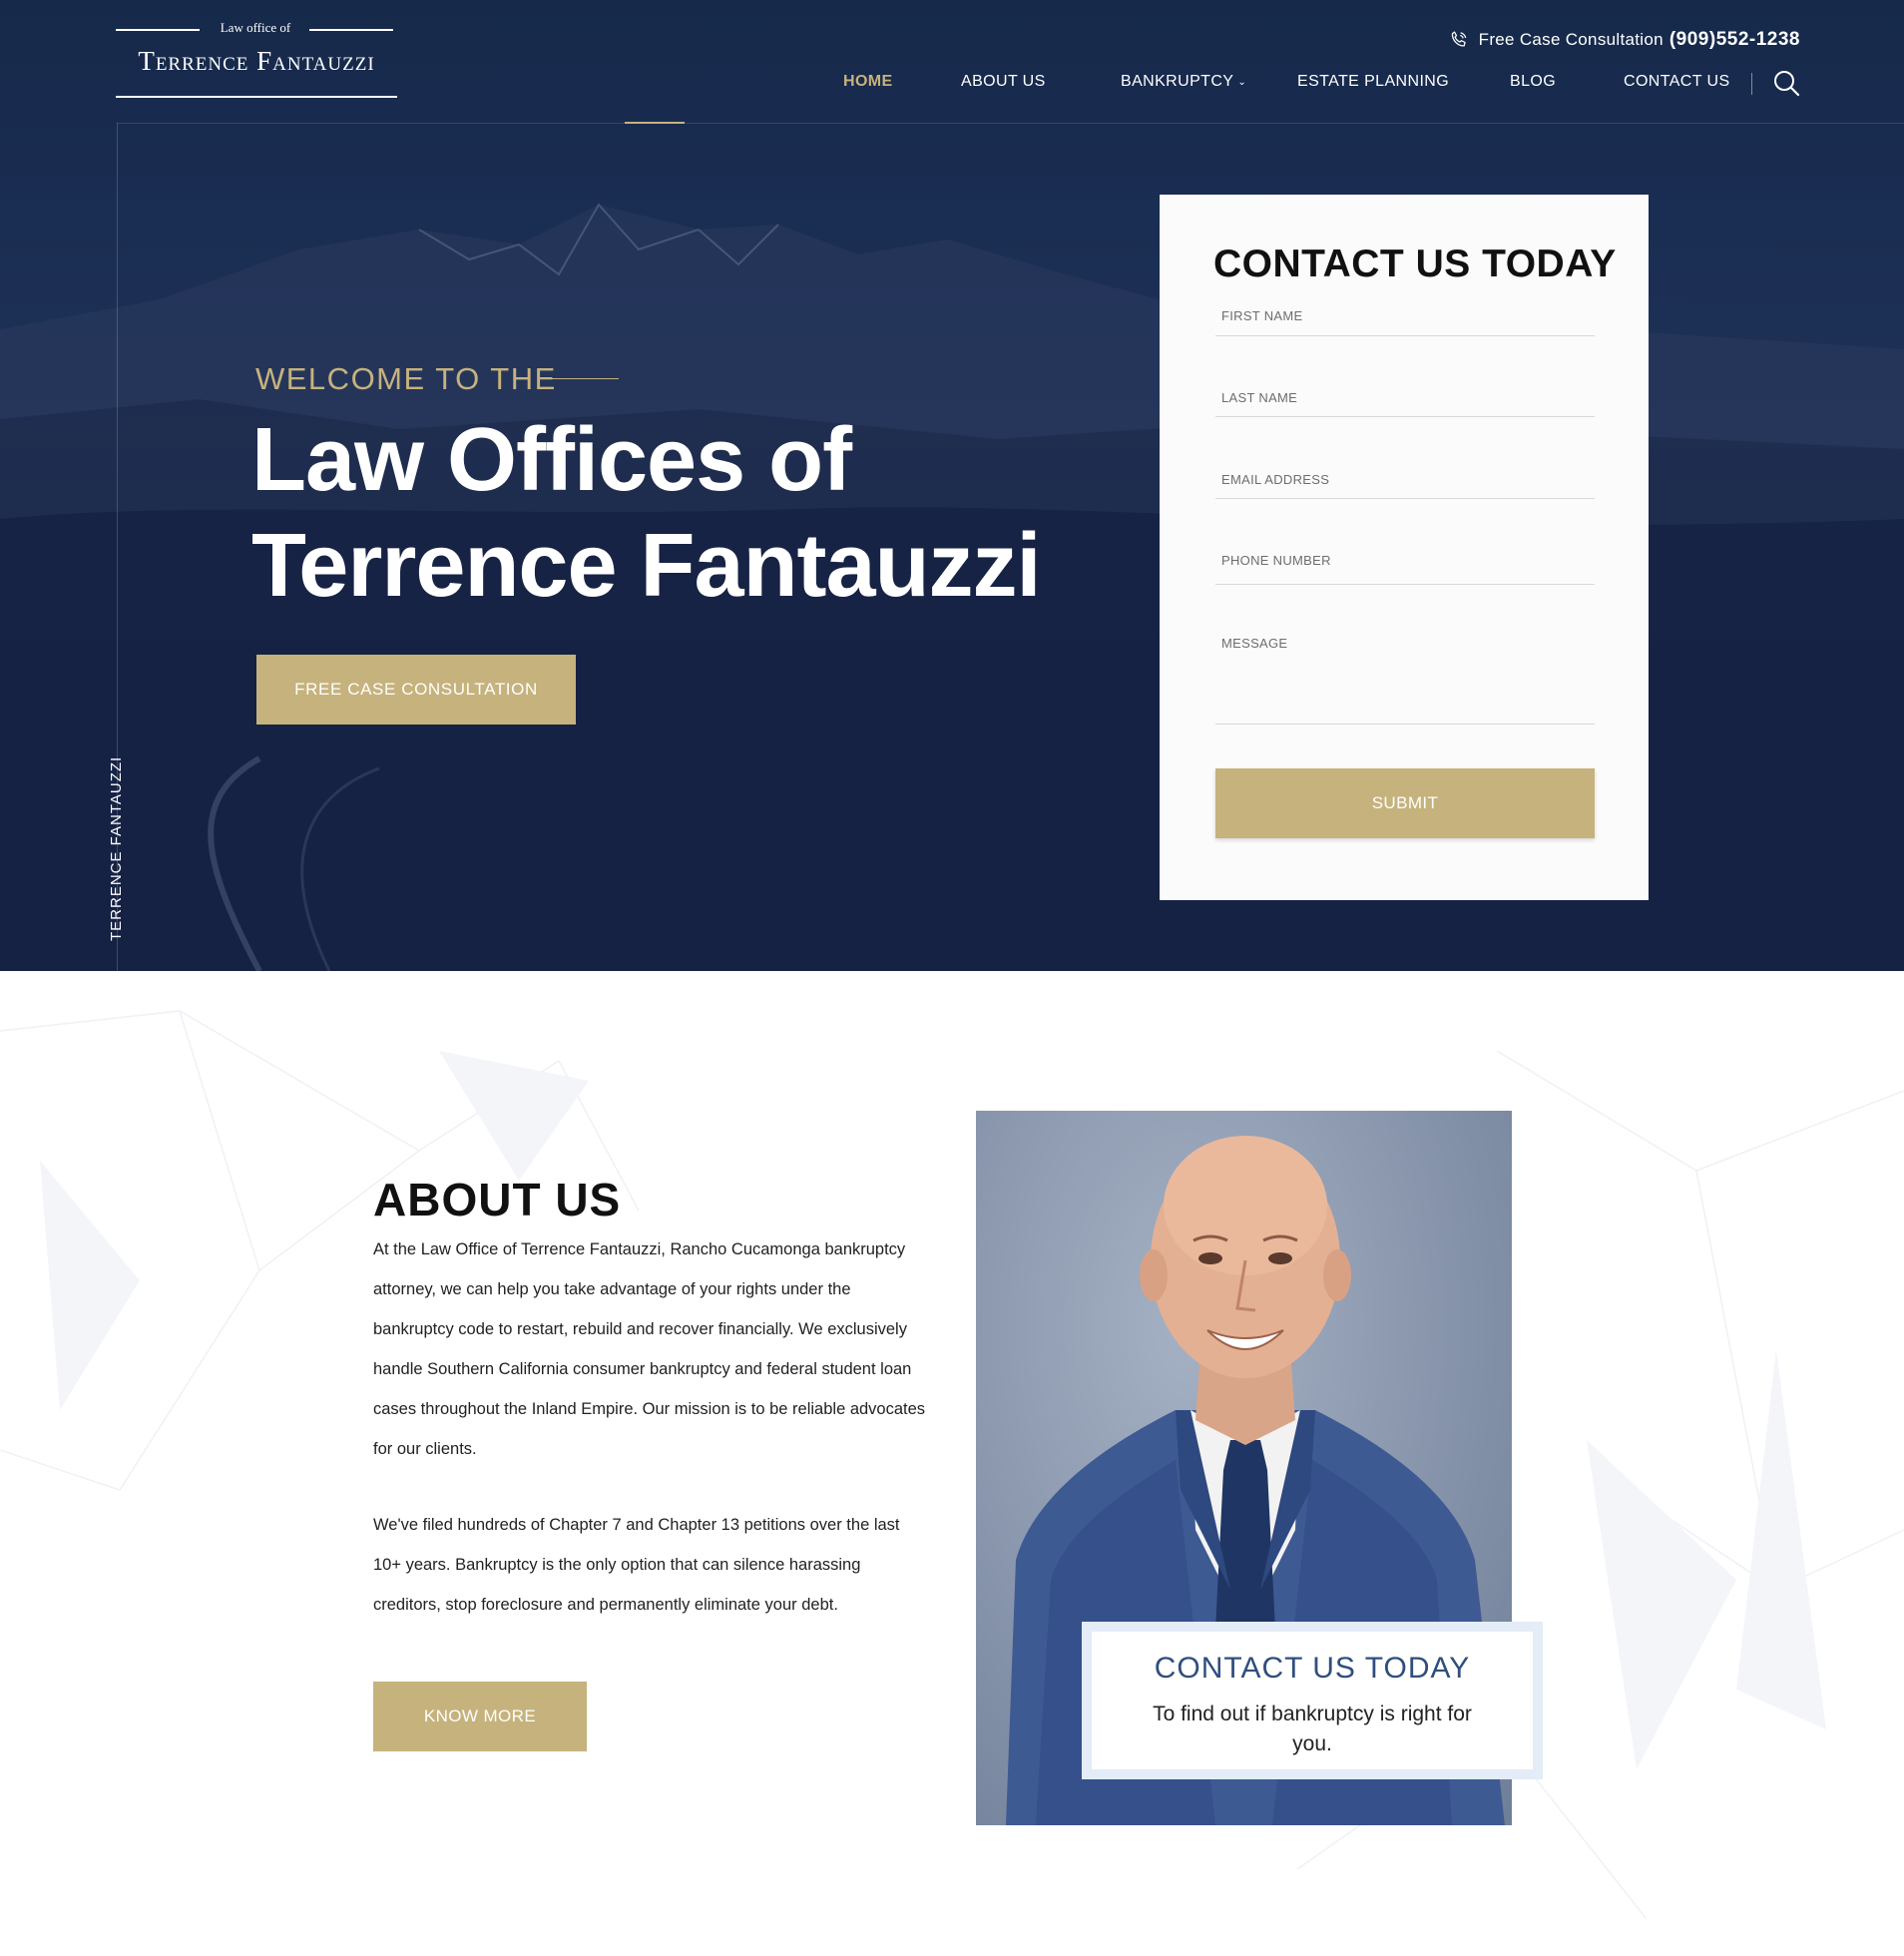  Describe the element at coordinates (1003, 82) in the screenshot. I see `nav-about-us: ABOUT US` at that location.